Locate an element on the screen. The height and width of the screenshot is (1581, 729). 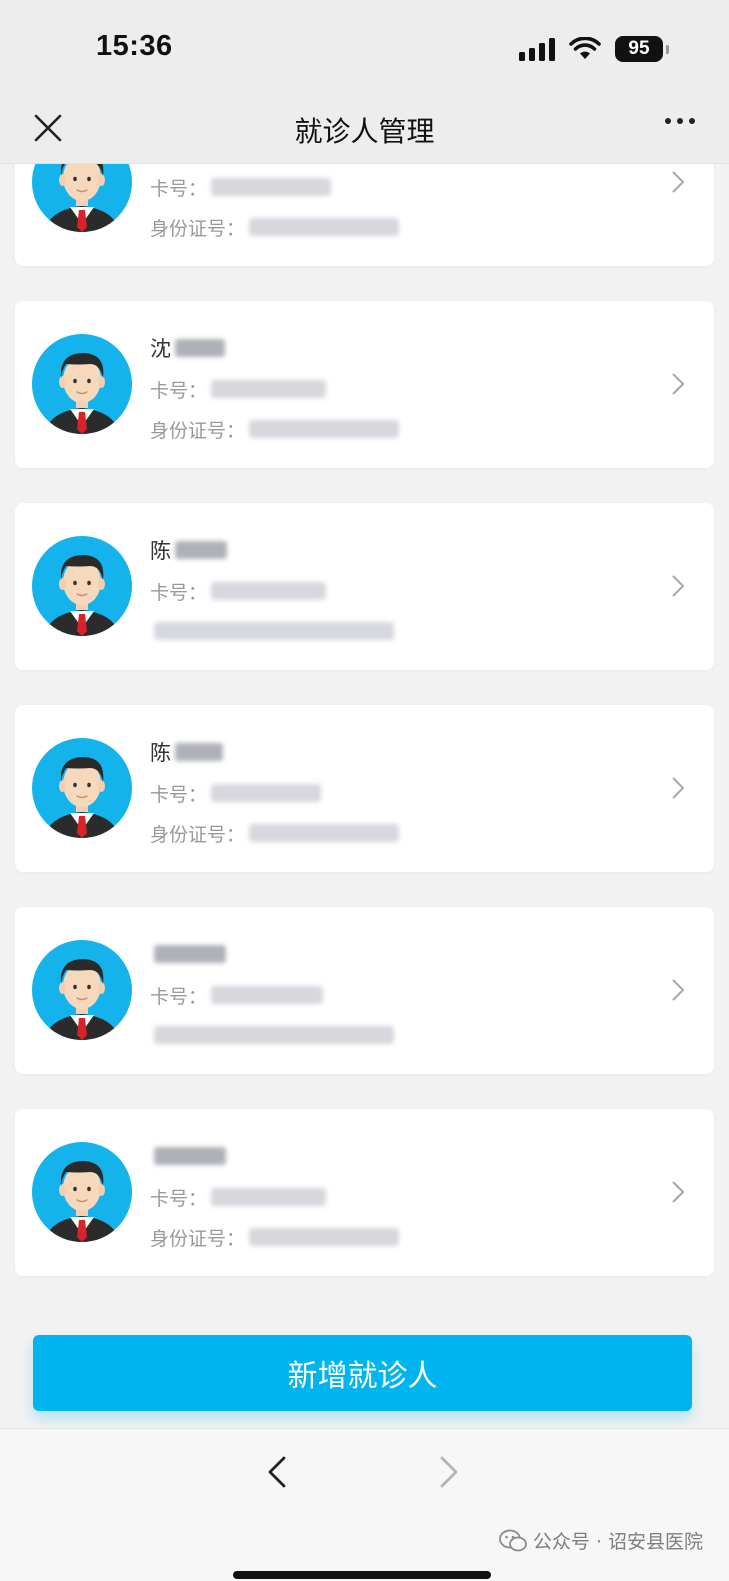
patient-card: 陈 卡号： is located at coordinates (364, 586).